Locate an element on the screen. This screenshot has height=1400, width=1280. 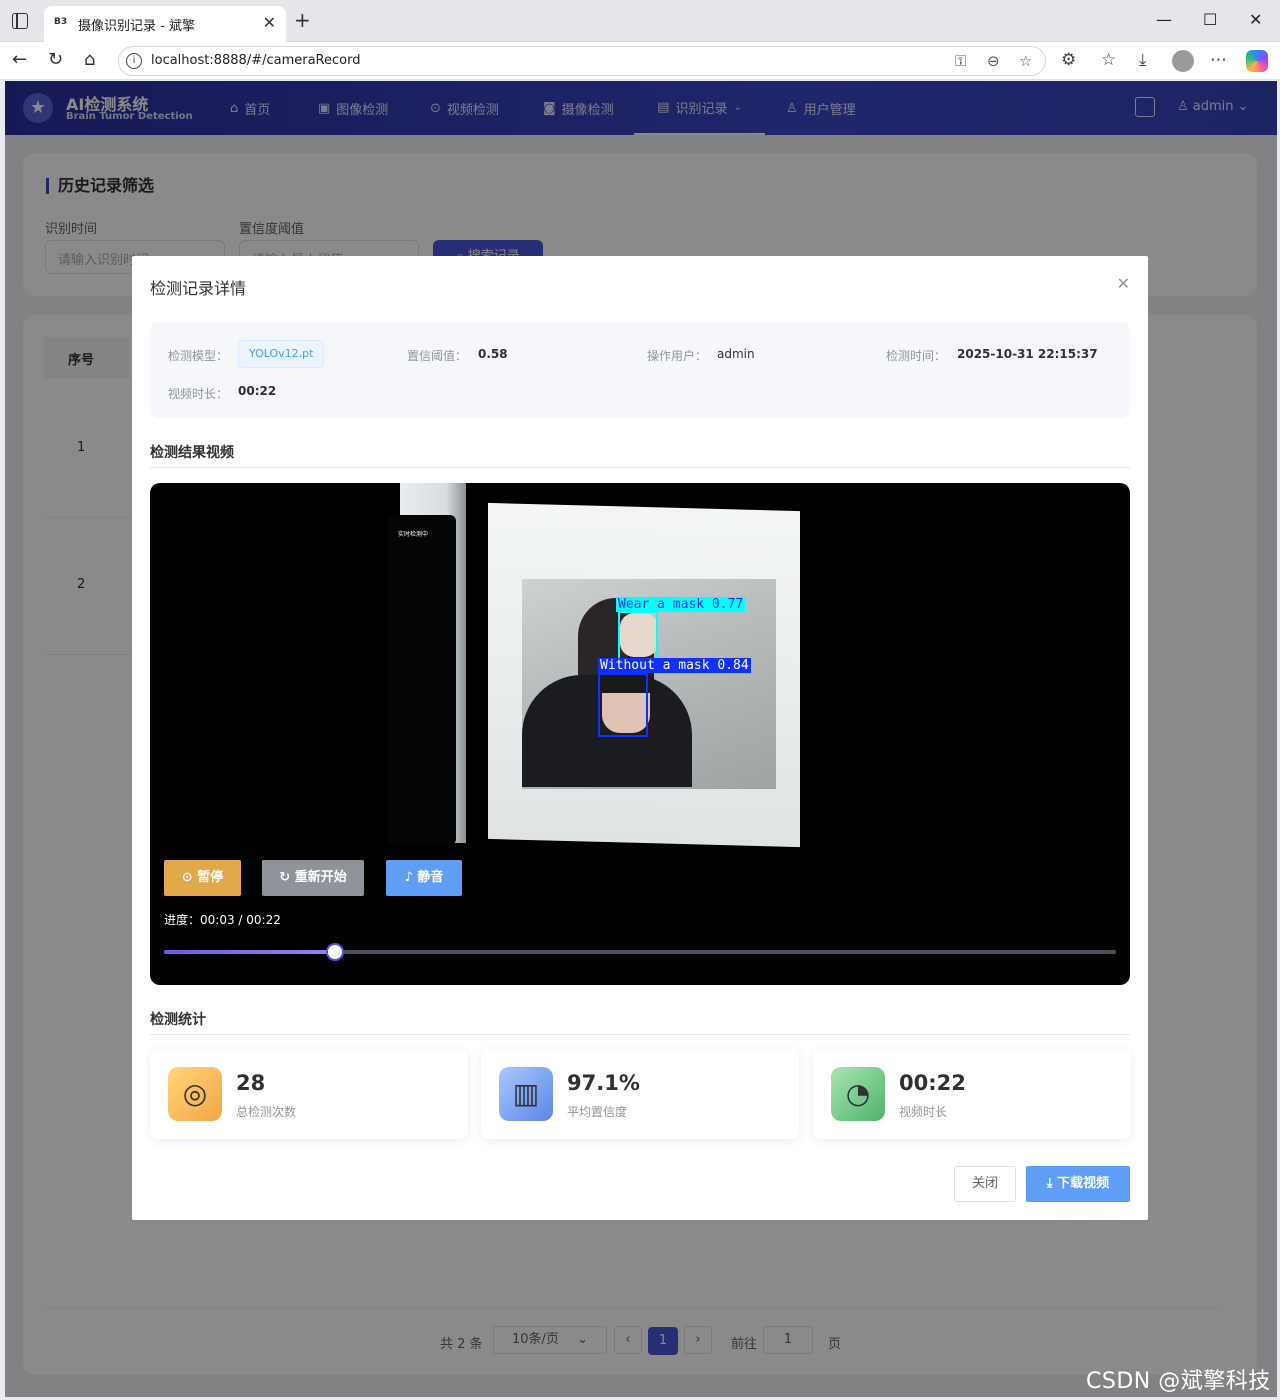
duration-value: 00:22 is located at coordinates (257, 391).